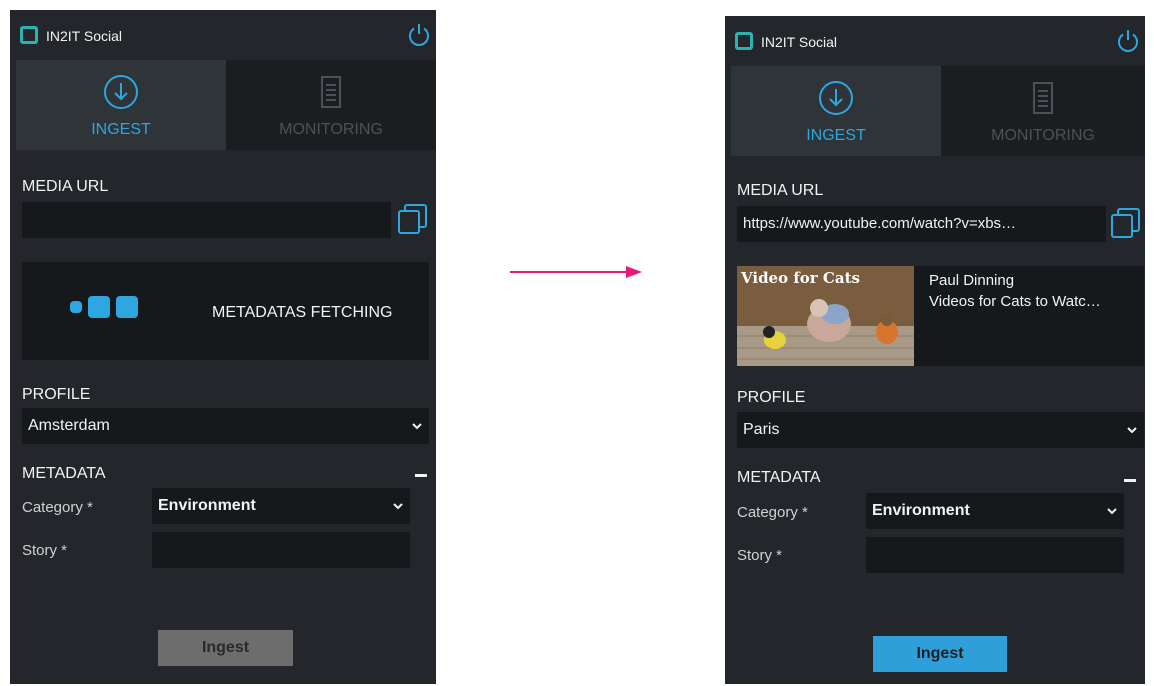 The image size is (1154, 686). I want to click on media-url-input, so click(206, 220).